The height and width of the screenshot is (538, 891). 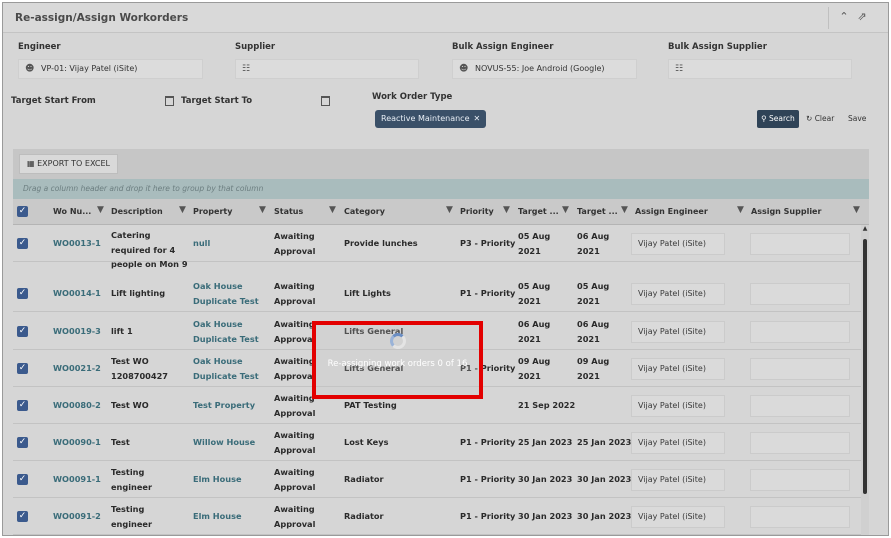 What do you see at coordinates (760, 69) in the screenshot?
I see `bulk-supplier-field: ☷` at bounding box center [760, 69].